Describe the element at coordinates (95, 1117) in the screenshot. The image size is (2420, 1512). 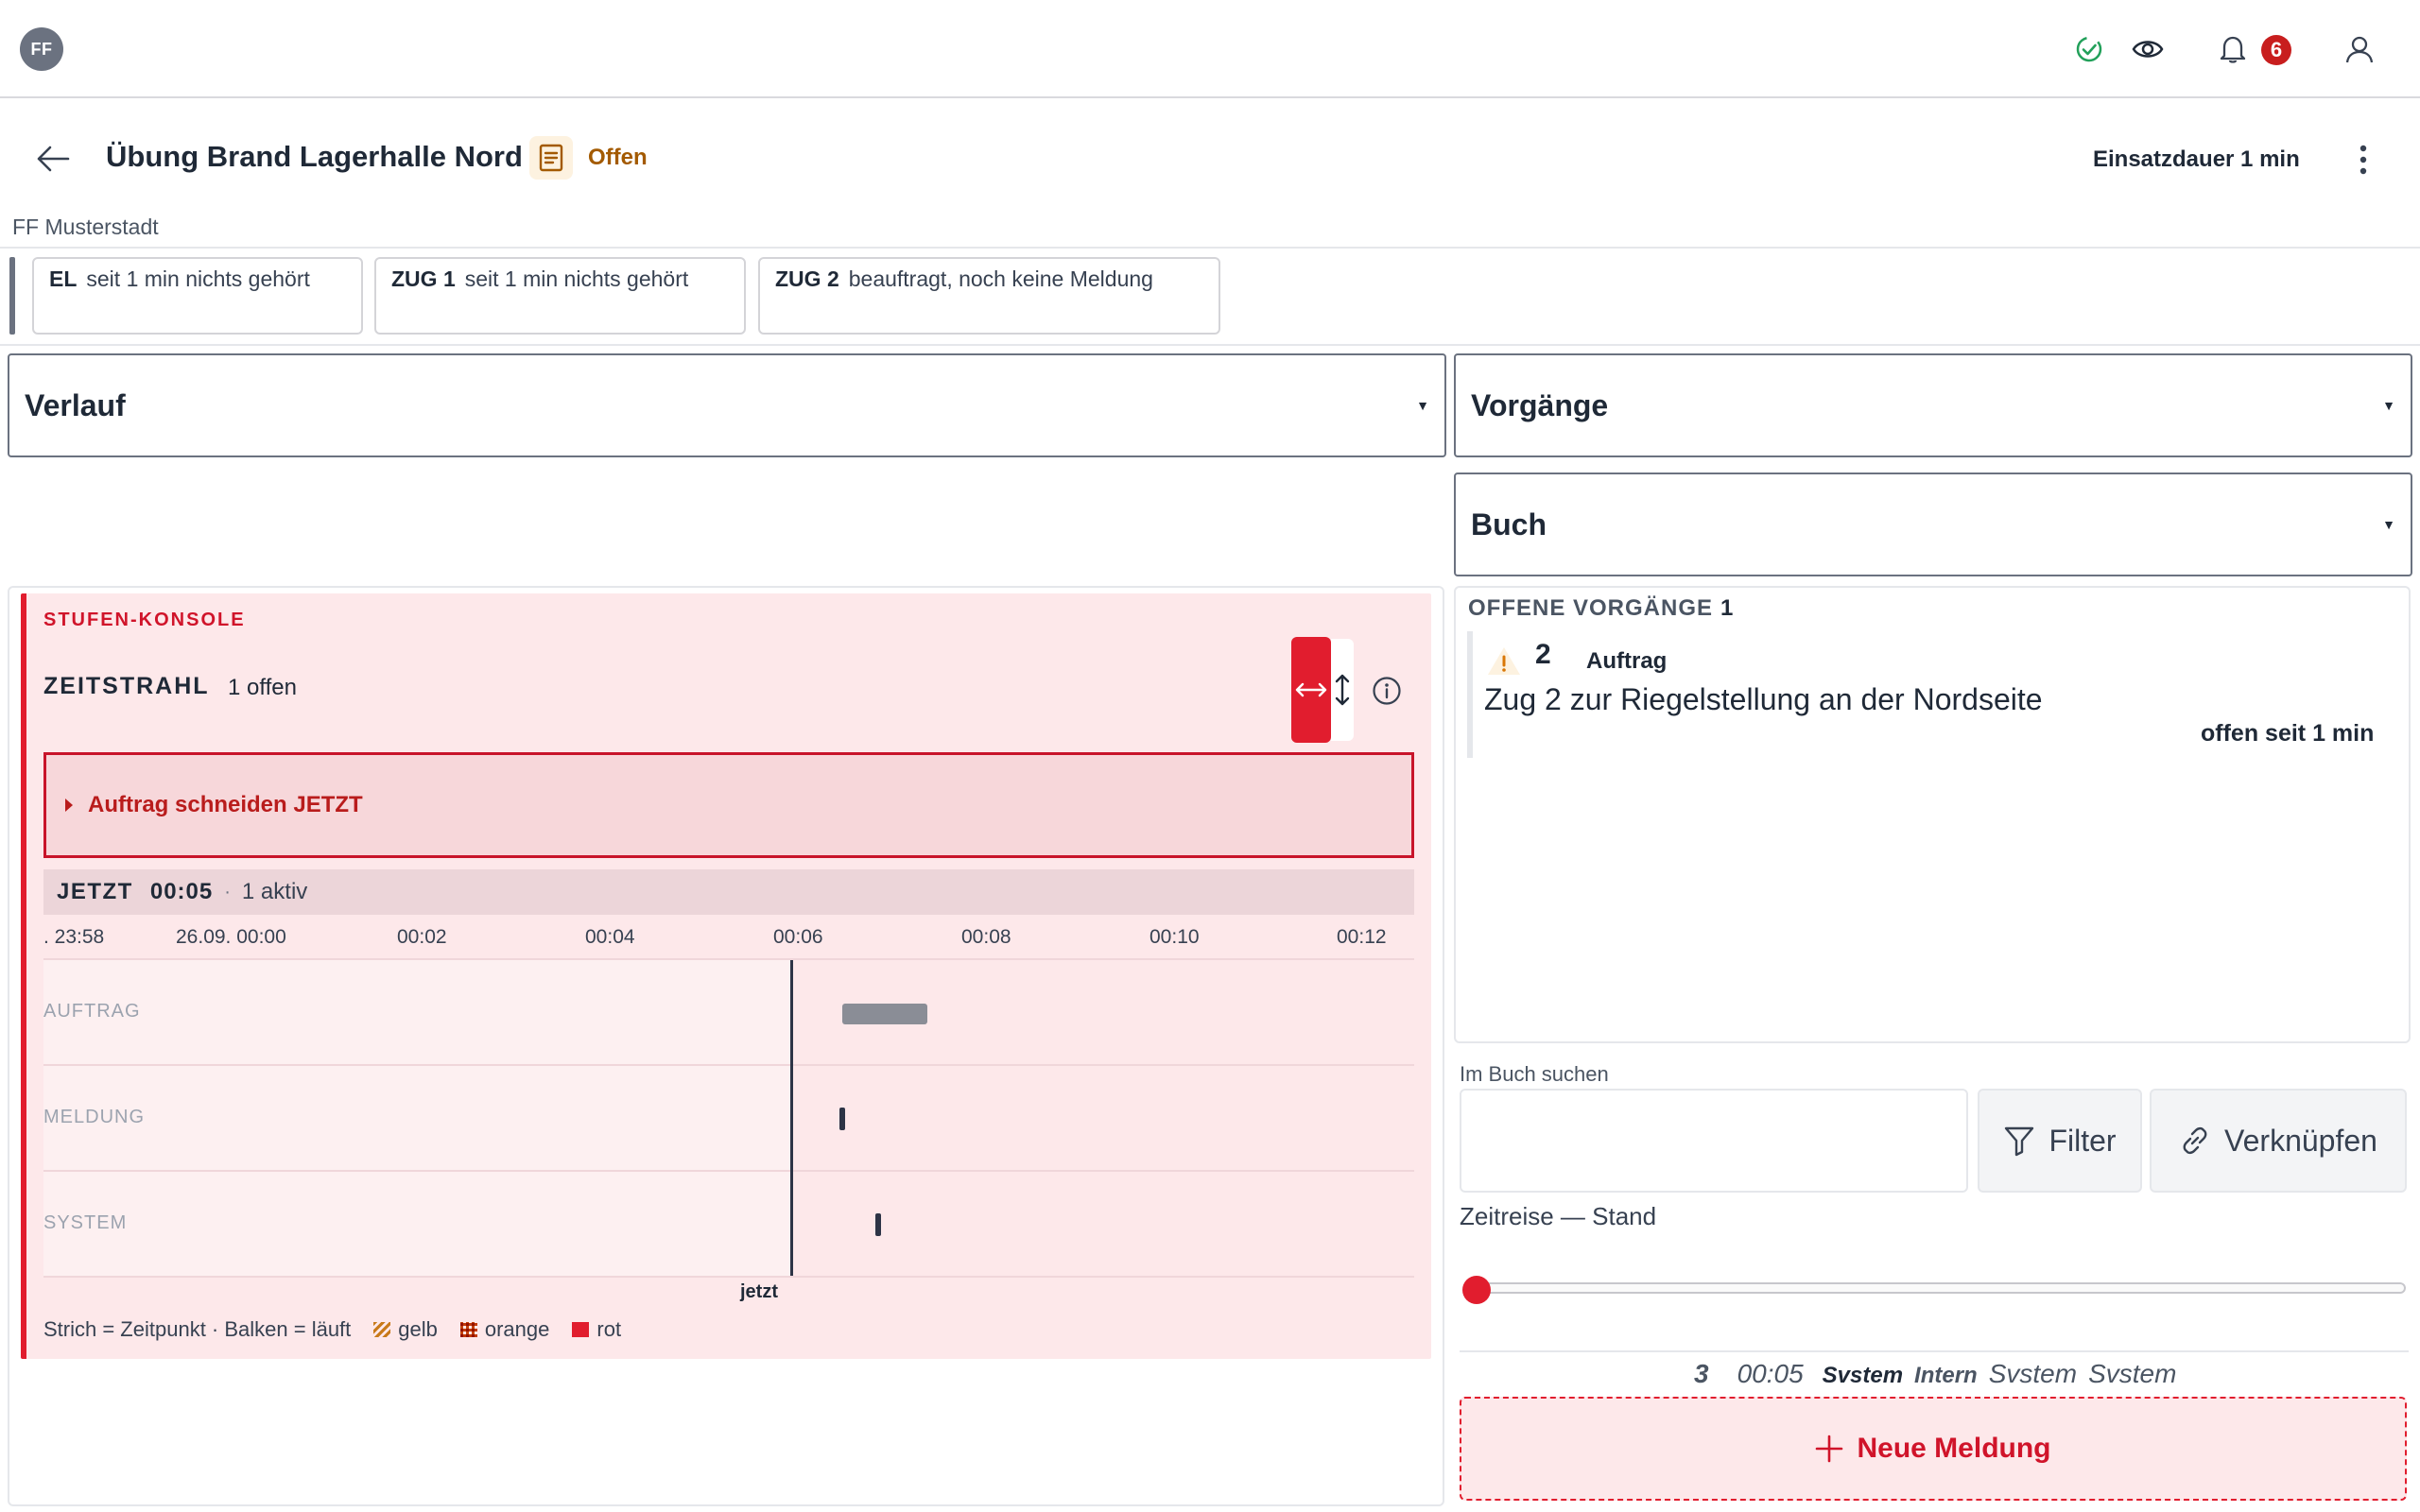
I see `lane-label: MELDUNG` at that location.